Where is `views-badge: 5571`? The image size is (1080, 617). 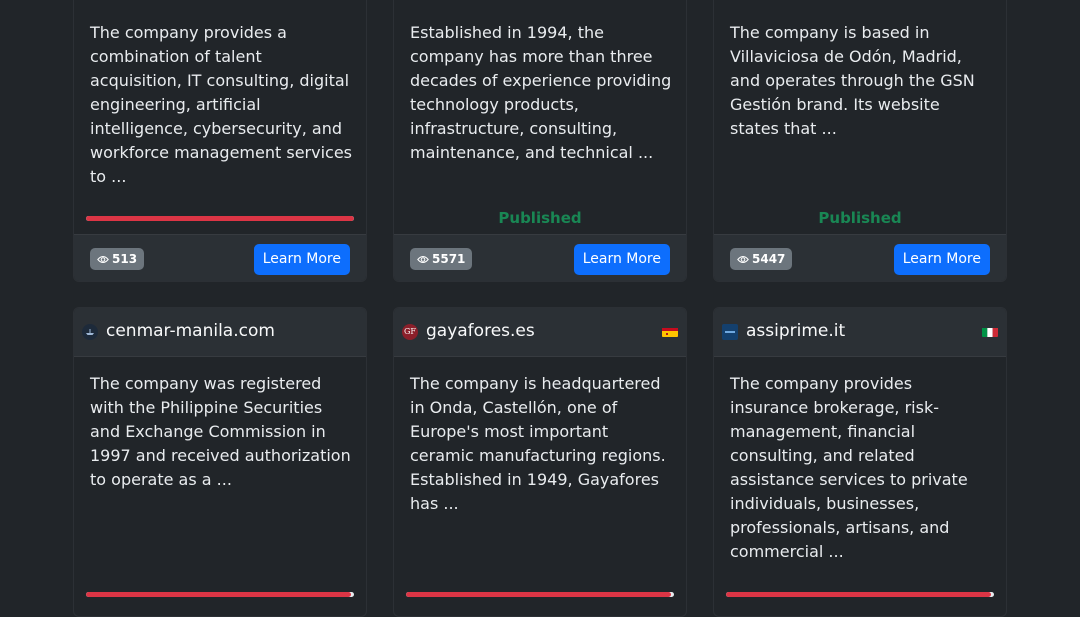 views-badge: 5571 is located at coordinates (441, 259).